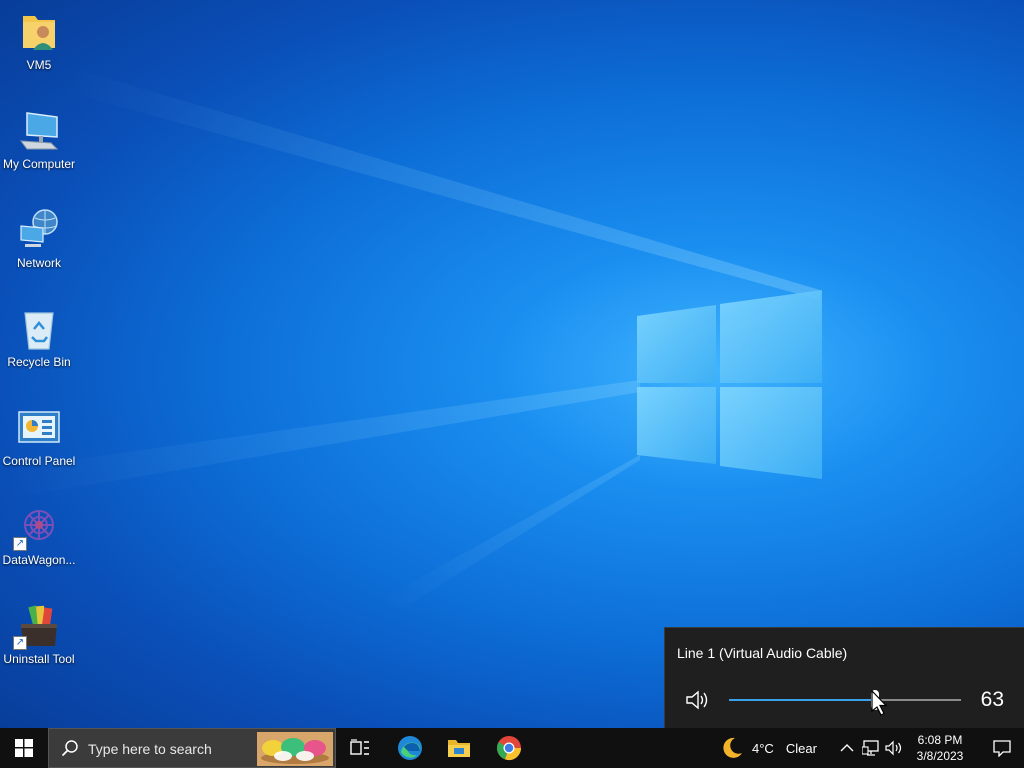 The image size is (1024, 768). Describe the element at coordinates (39, 362) in the screenshot. I see `desktop-icon-label: Recycle Bin` at that location.